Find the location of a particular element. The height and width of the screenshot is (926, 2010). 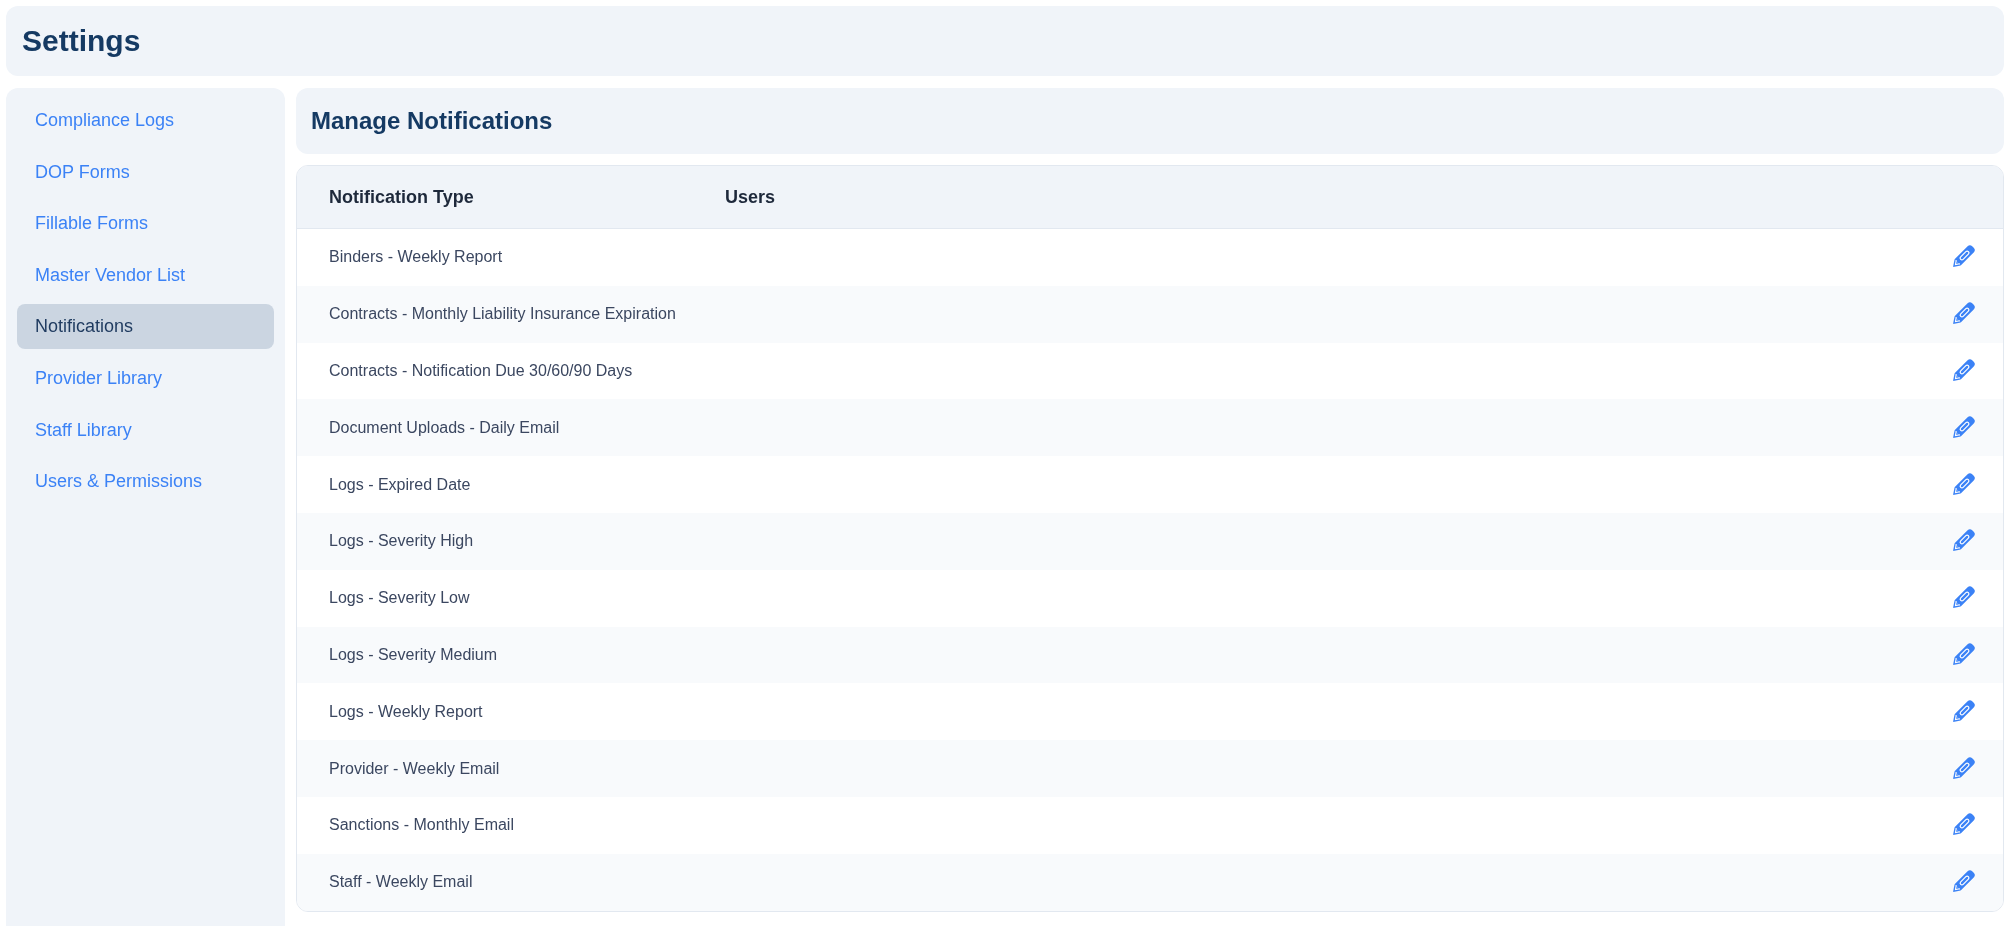

section-title: Manage Notifications is located at coordinates (432, 121).